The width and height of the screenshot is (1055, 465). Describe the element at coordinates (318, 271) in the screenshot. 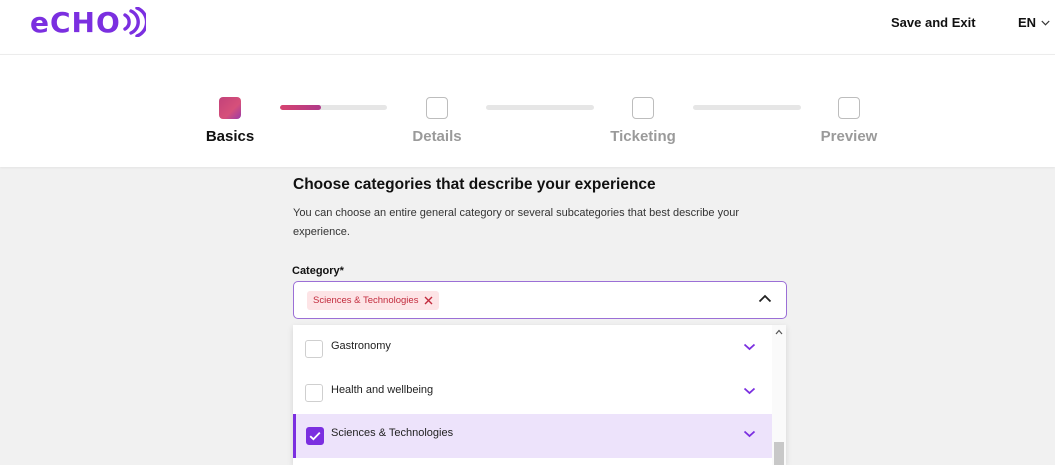

I see `category-label: Category*` at that location.